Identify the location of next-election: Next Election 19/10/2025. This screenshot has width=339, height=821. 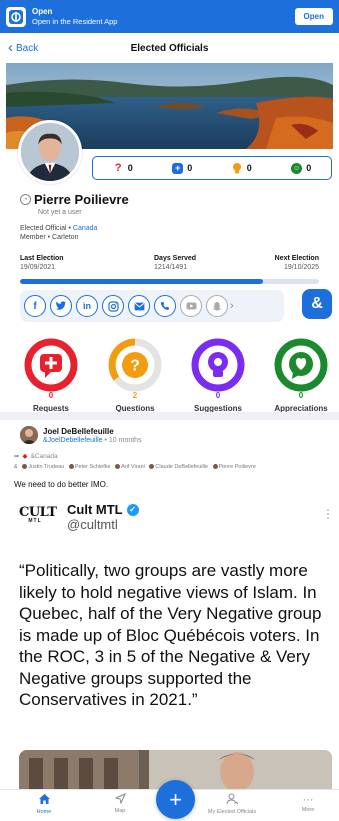
(297, 263).